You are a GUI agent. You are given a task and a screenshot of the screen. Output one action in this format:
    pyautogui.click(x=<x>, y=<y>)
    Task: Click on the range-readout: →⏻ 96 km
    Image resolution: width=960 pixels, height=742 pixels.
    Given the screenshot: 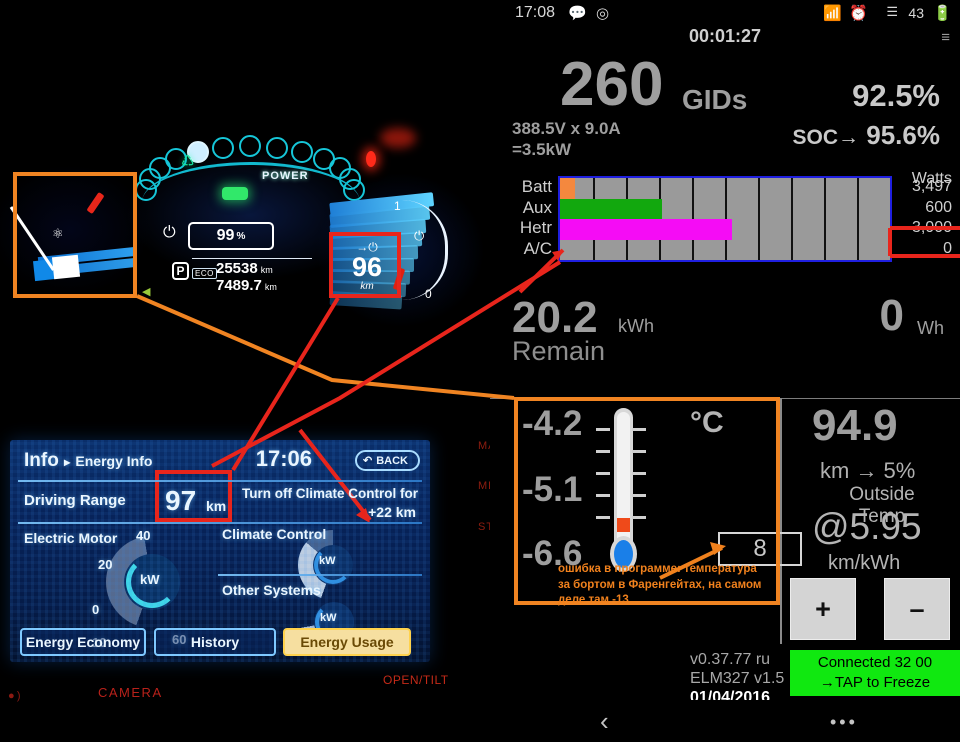 What is the action you would take?
    pyautogui.click(x=367, y=266)
    